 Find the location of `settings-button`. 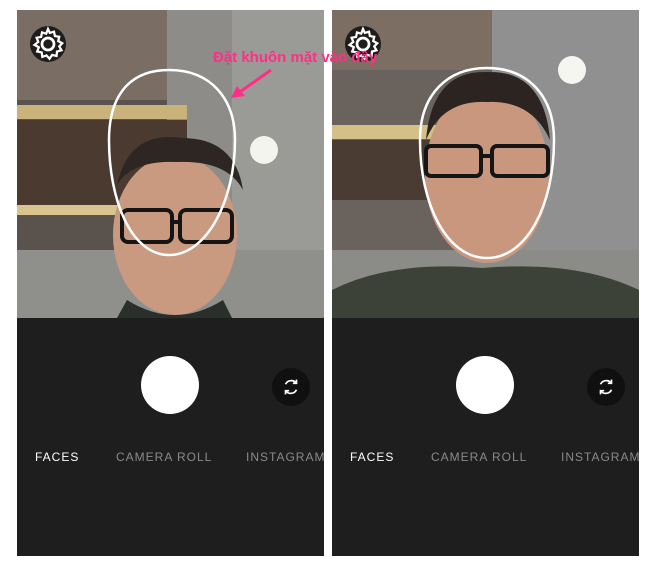

settings-button is located at coordinates (48, 44).